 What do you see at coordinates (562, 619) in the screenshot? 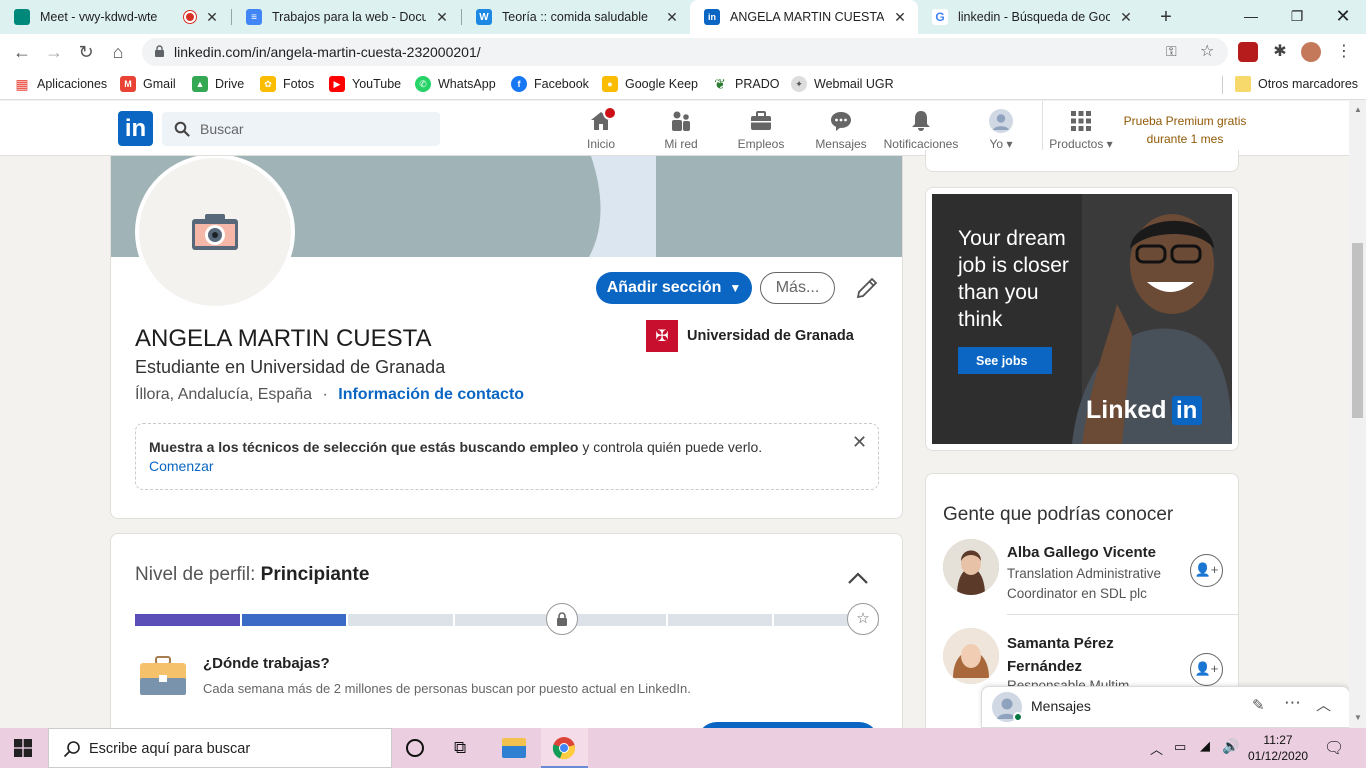
I see `lock-milestone-icon` at bounding box center [562, 619].